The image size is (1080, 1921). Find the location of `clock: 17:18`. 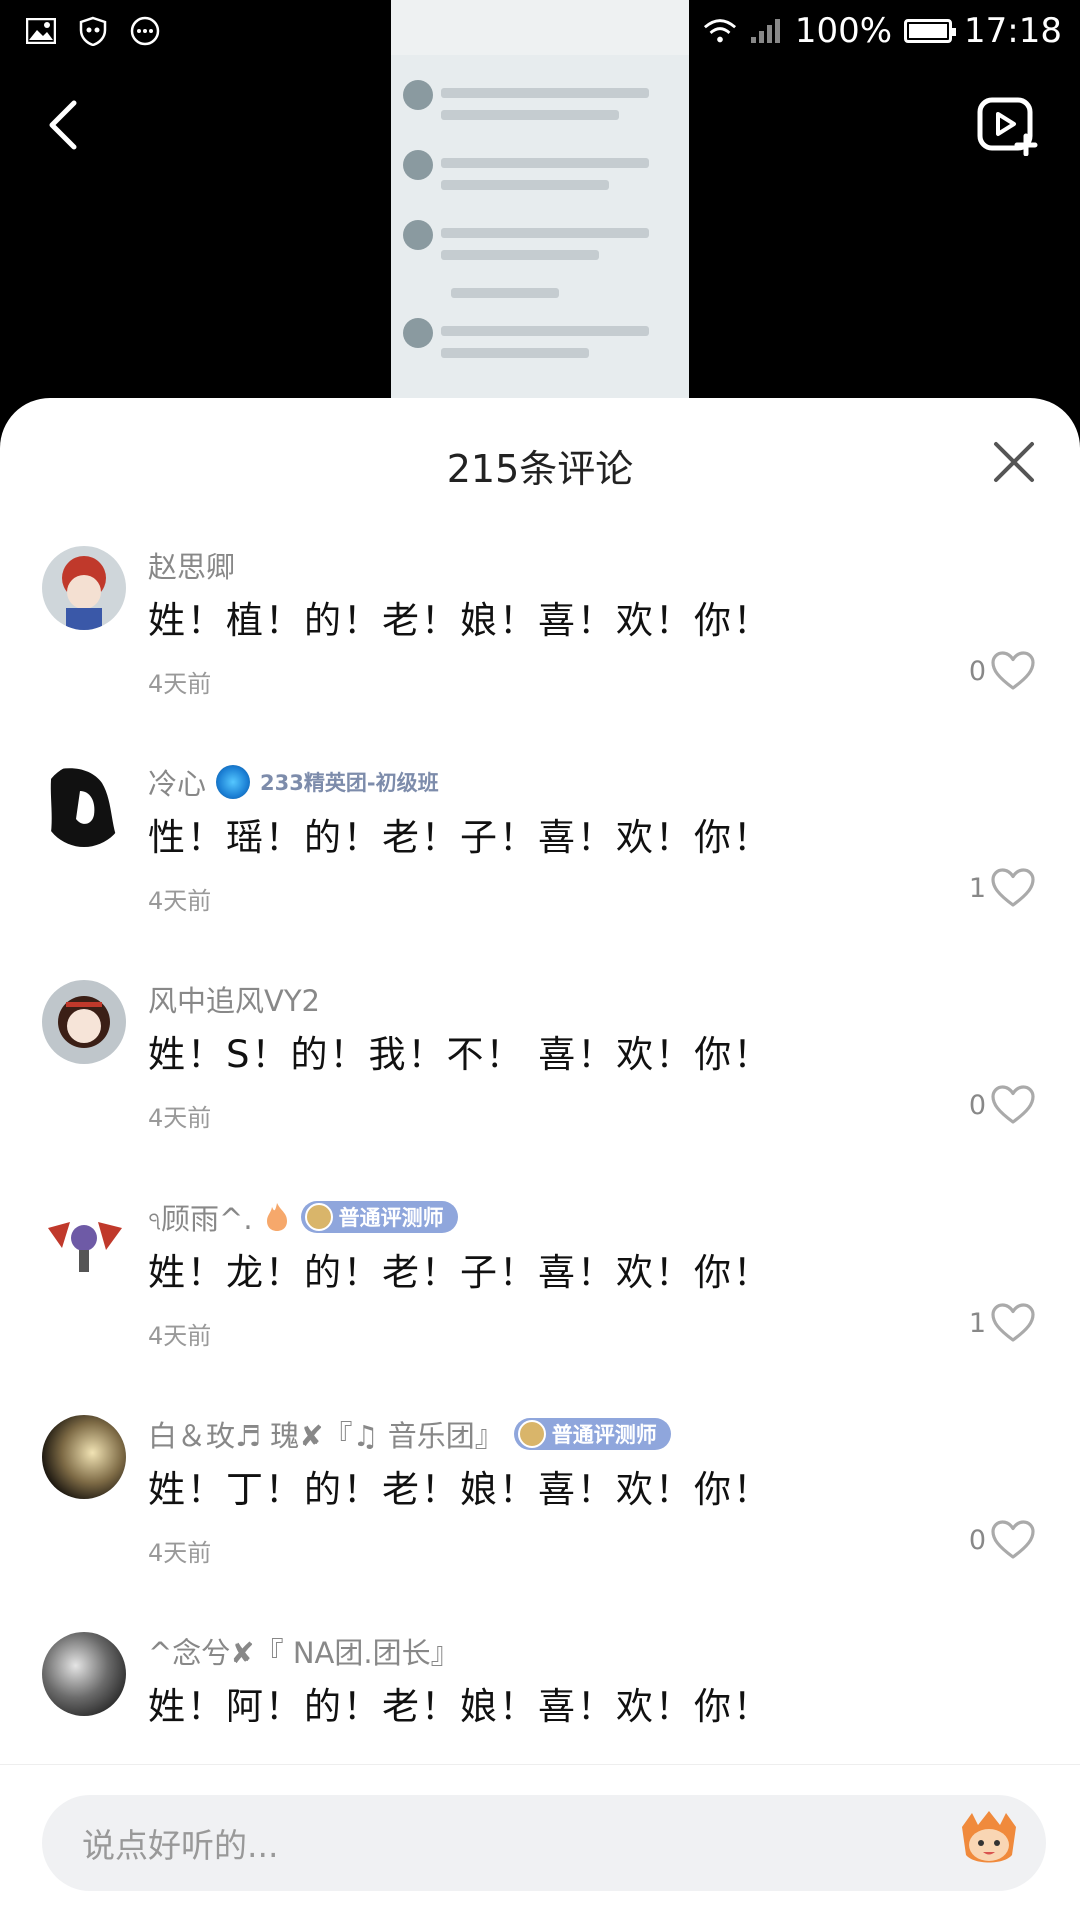

clock: 17:18 is located at coordinates (1013, 31).